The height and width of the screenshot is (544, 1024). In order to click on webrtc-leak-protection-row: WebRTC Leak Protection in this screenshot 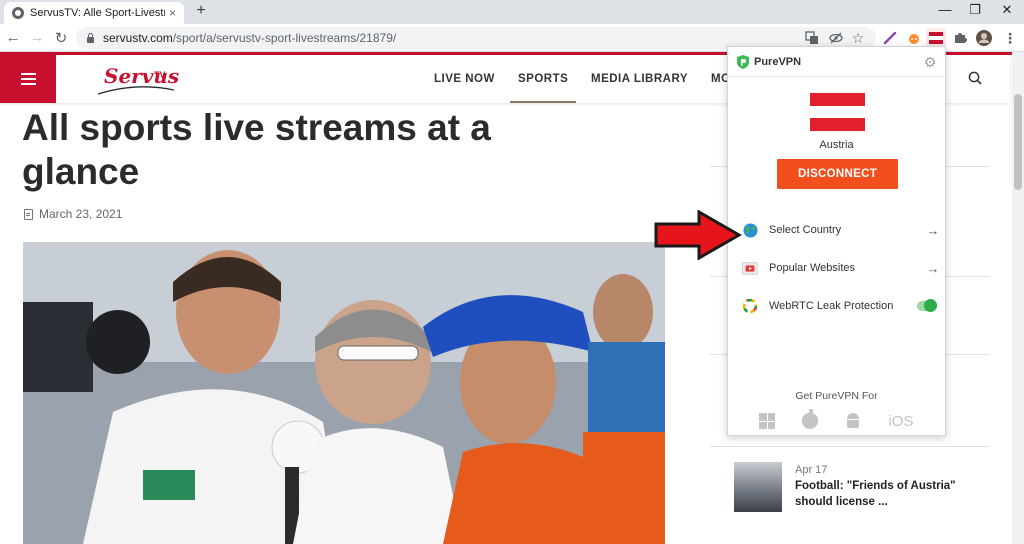, I will do `click(836, 306)`.